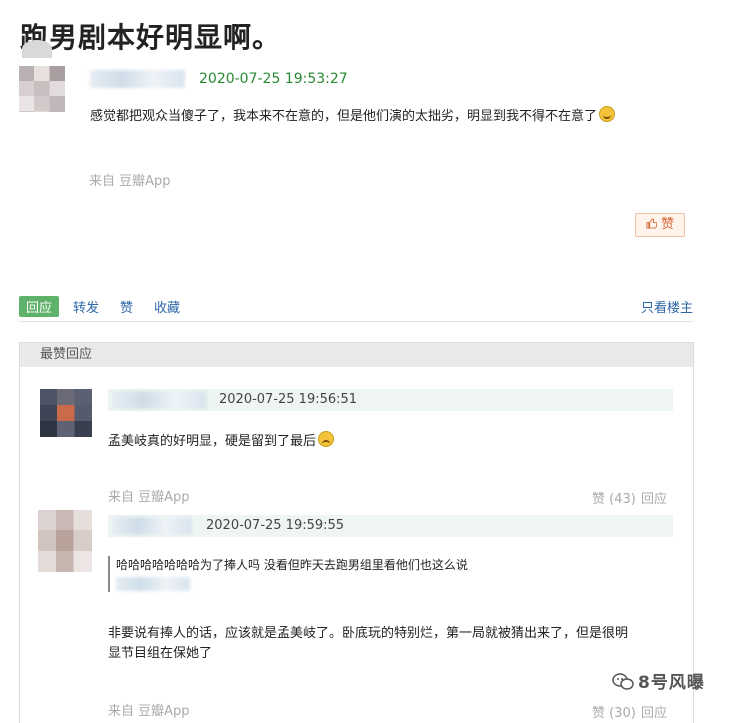  What do you see at coordinates (273, 79) in the screenshot?
I see `post-timestamp: 2020-07-25 19:53:27` at bounding box center [273, 79].